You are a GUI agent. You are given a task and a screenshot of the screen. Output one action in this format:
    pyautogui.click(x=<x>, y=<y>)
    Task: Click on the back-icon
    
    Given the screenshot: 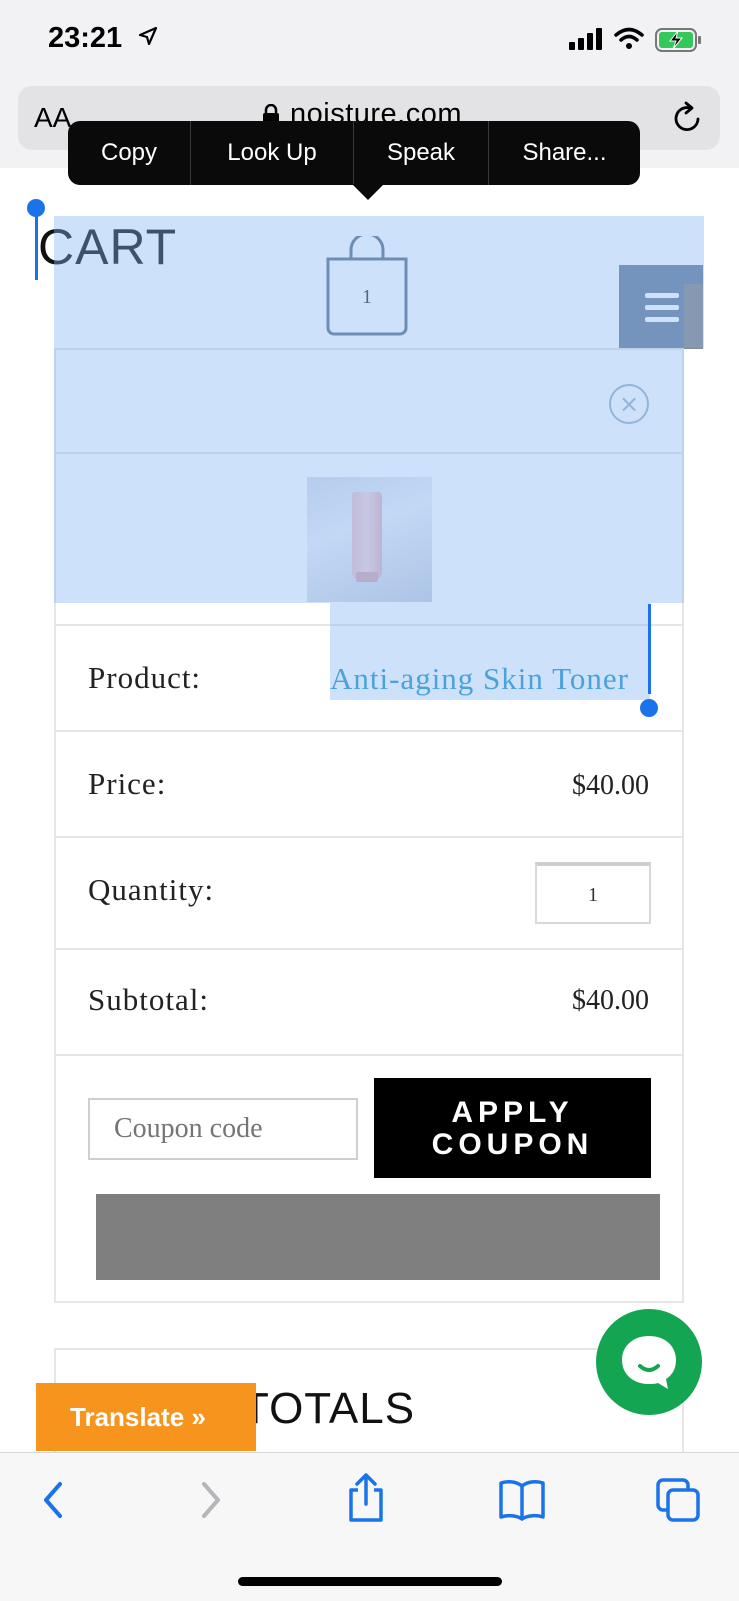 What is the action you would take?
    pyautogui.click(x=53, y=1500)
    